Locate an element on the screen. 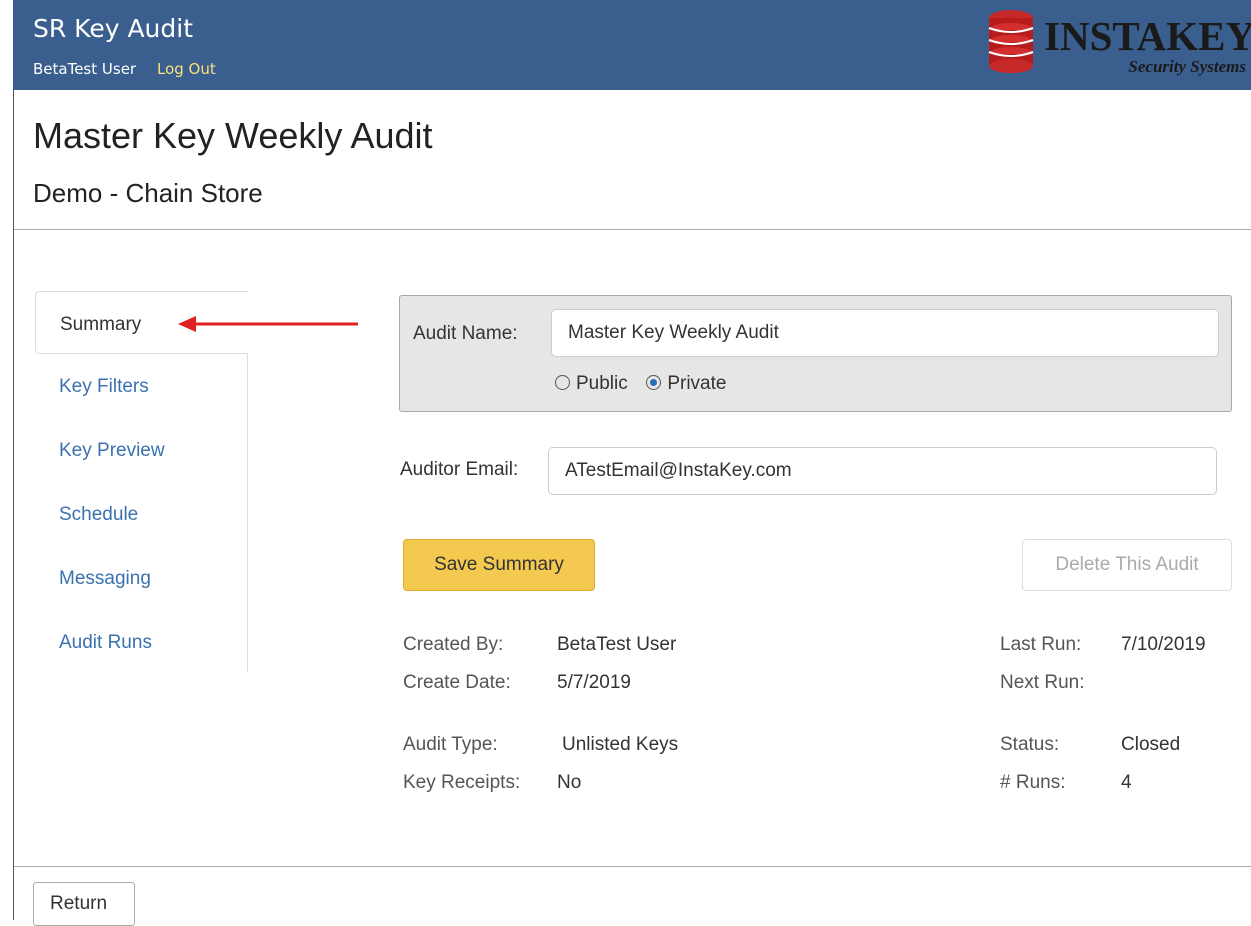  runs-count-label: # Runs: is located at coordinates (1033, 782).